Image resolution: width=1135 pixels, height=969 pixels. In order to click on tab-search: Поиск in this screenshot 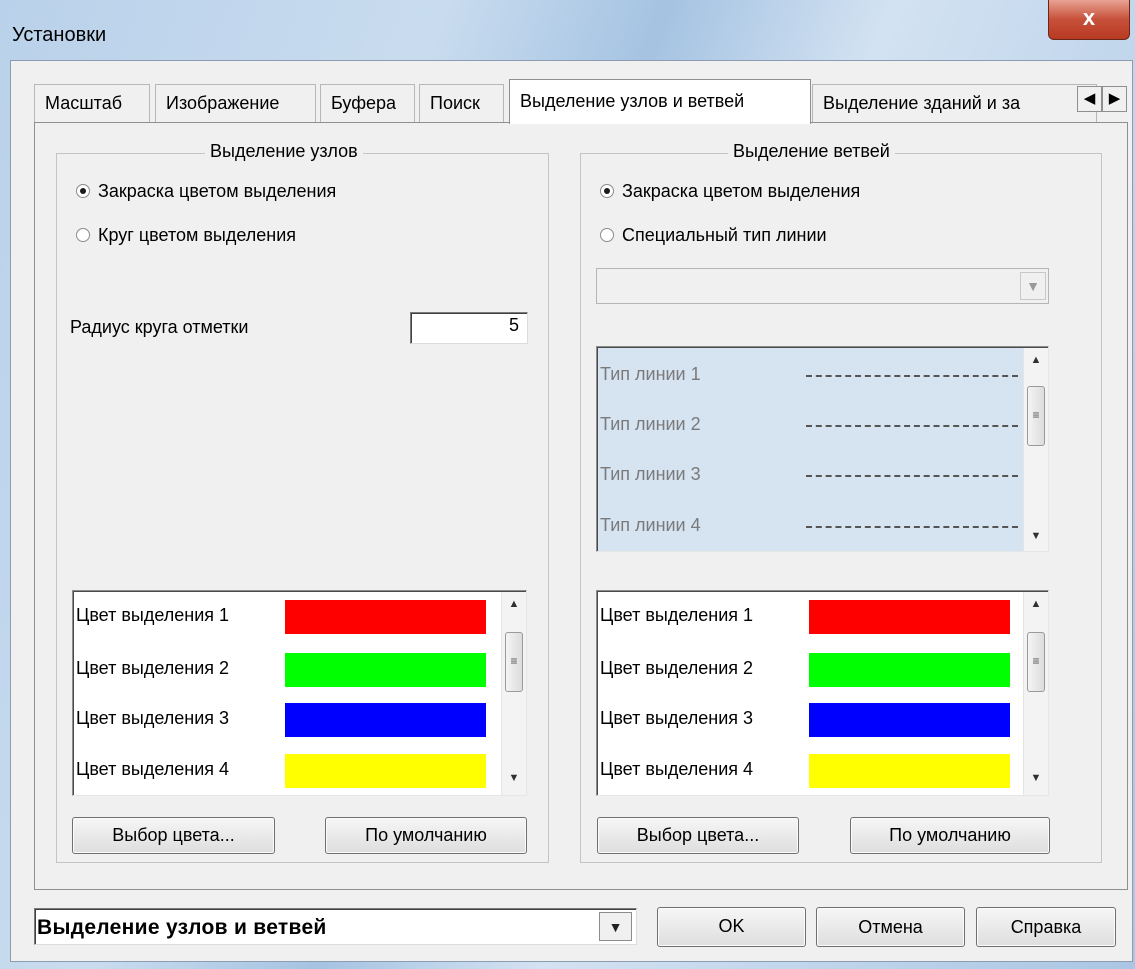, I will do `click(461, 103)`.